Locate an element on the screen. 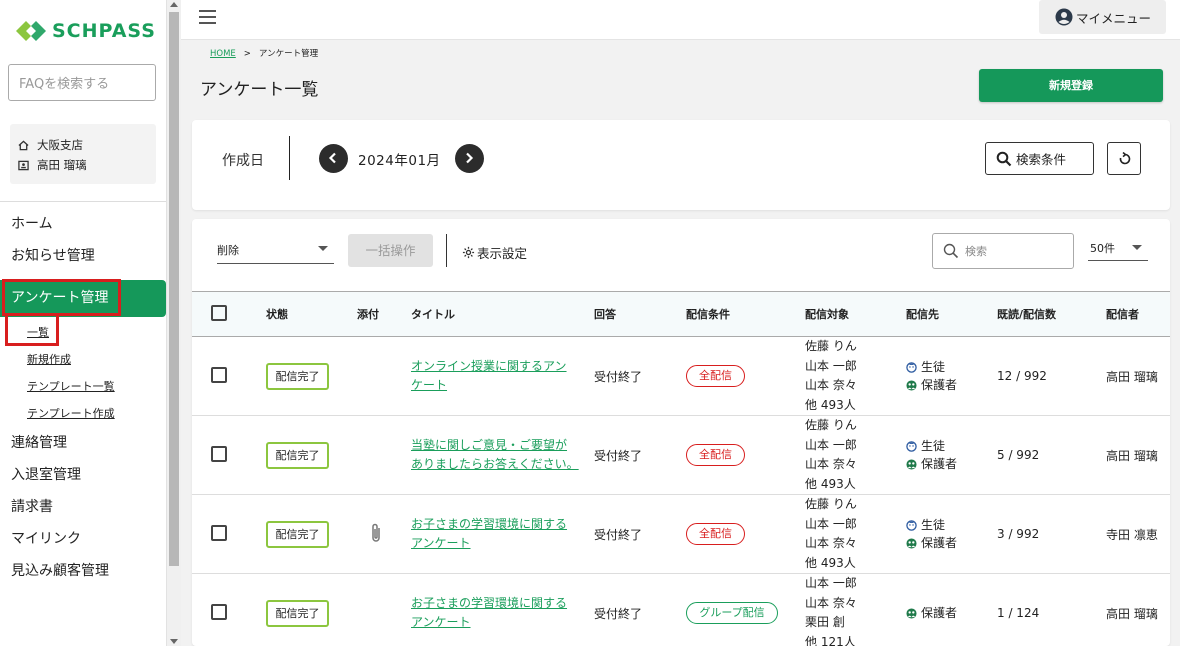 This screenshot has width=1180, height=646. search-condition-button: 検索条件 is located at coordinates (1039, 158).